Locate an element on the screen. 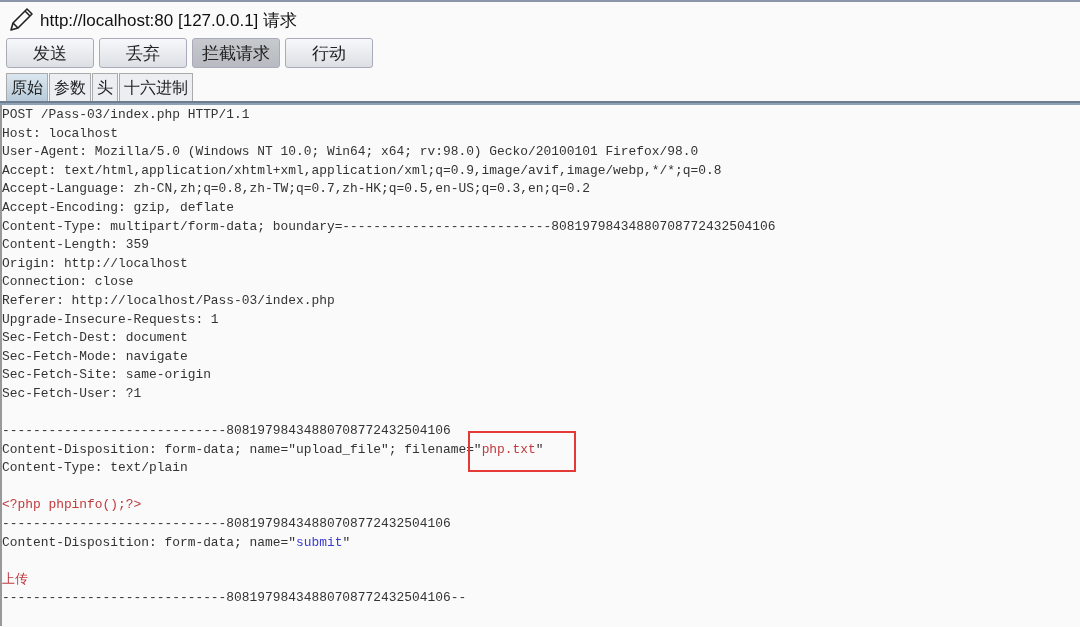  request-line: Sec-Fetch-User: ?1 is located at coordinates (72, 393).